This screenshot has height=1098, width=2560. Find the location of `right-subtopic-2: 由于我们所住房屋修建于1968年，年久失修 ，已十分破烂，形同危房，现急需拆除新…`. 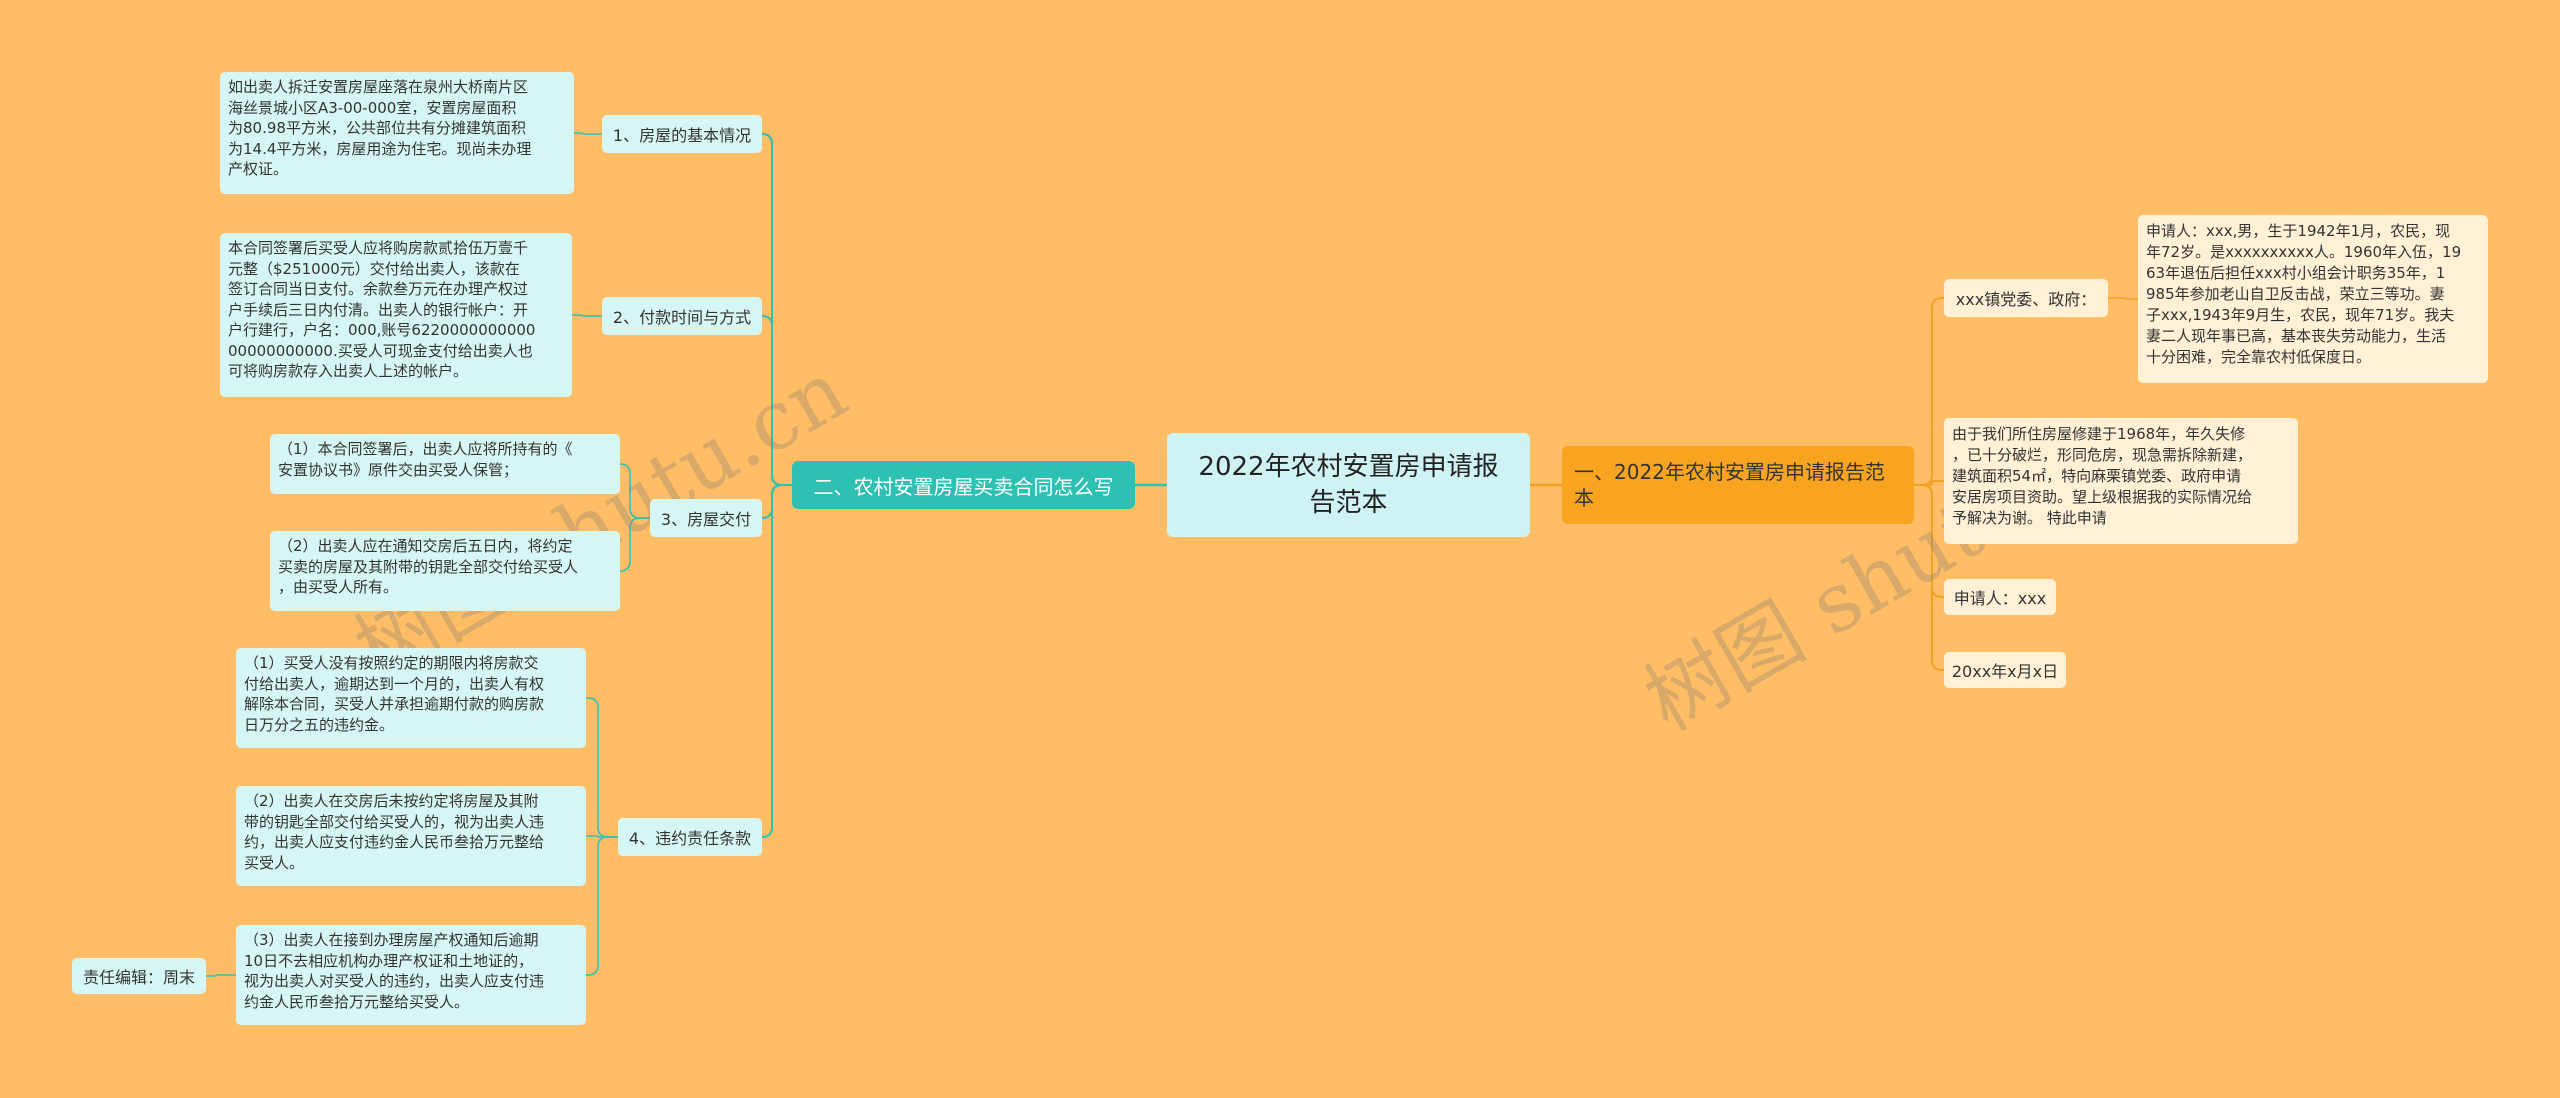

right-subtopic-2: 由于我们所住房屋修建于1968年，年久失修 ，已十分破烂，形同危房，现急需拆除新… is located at coordinates (2121, 481).